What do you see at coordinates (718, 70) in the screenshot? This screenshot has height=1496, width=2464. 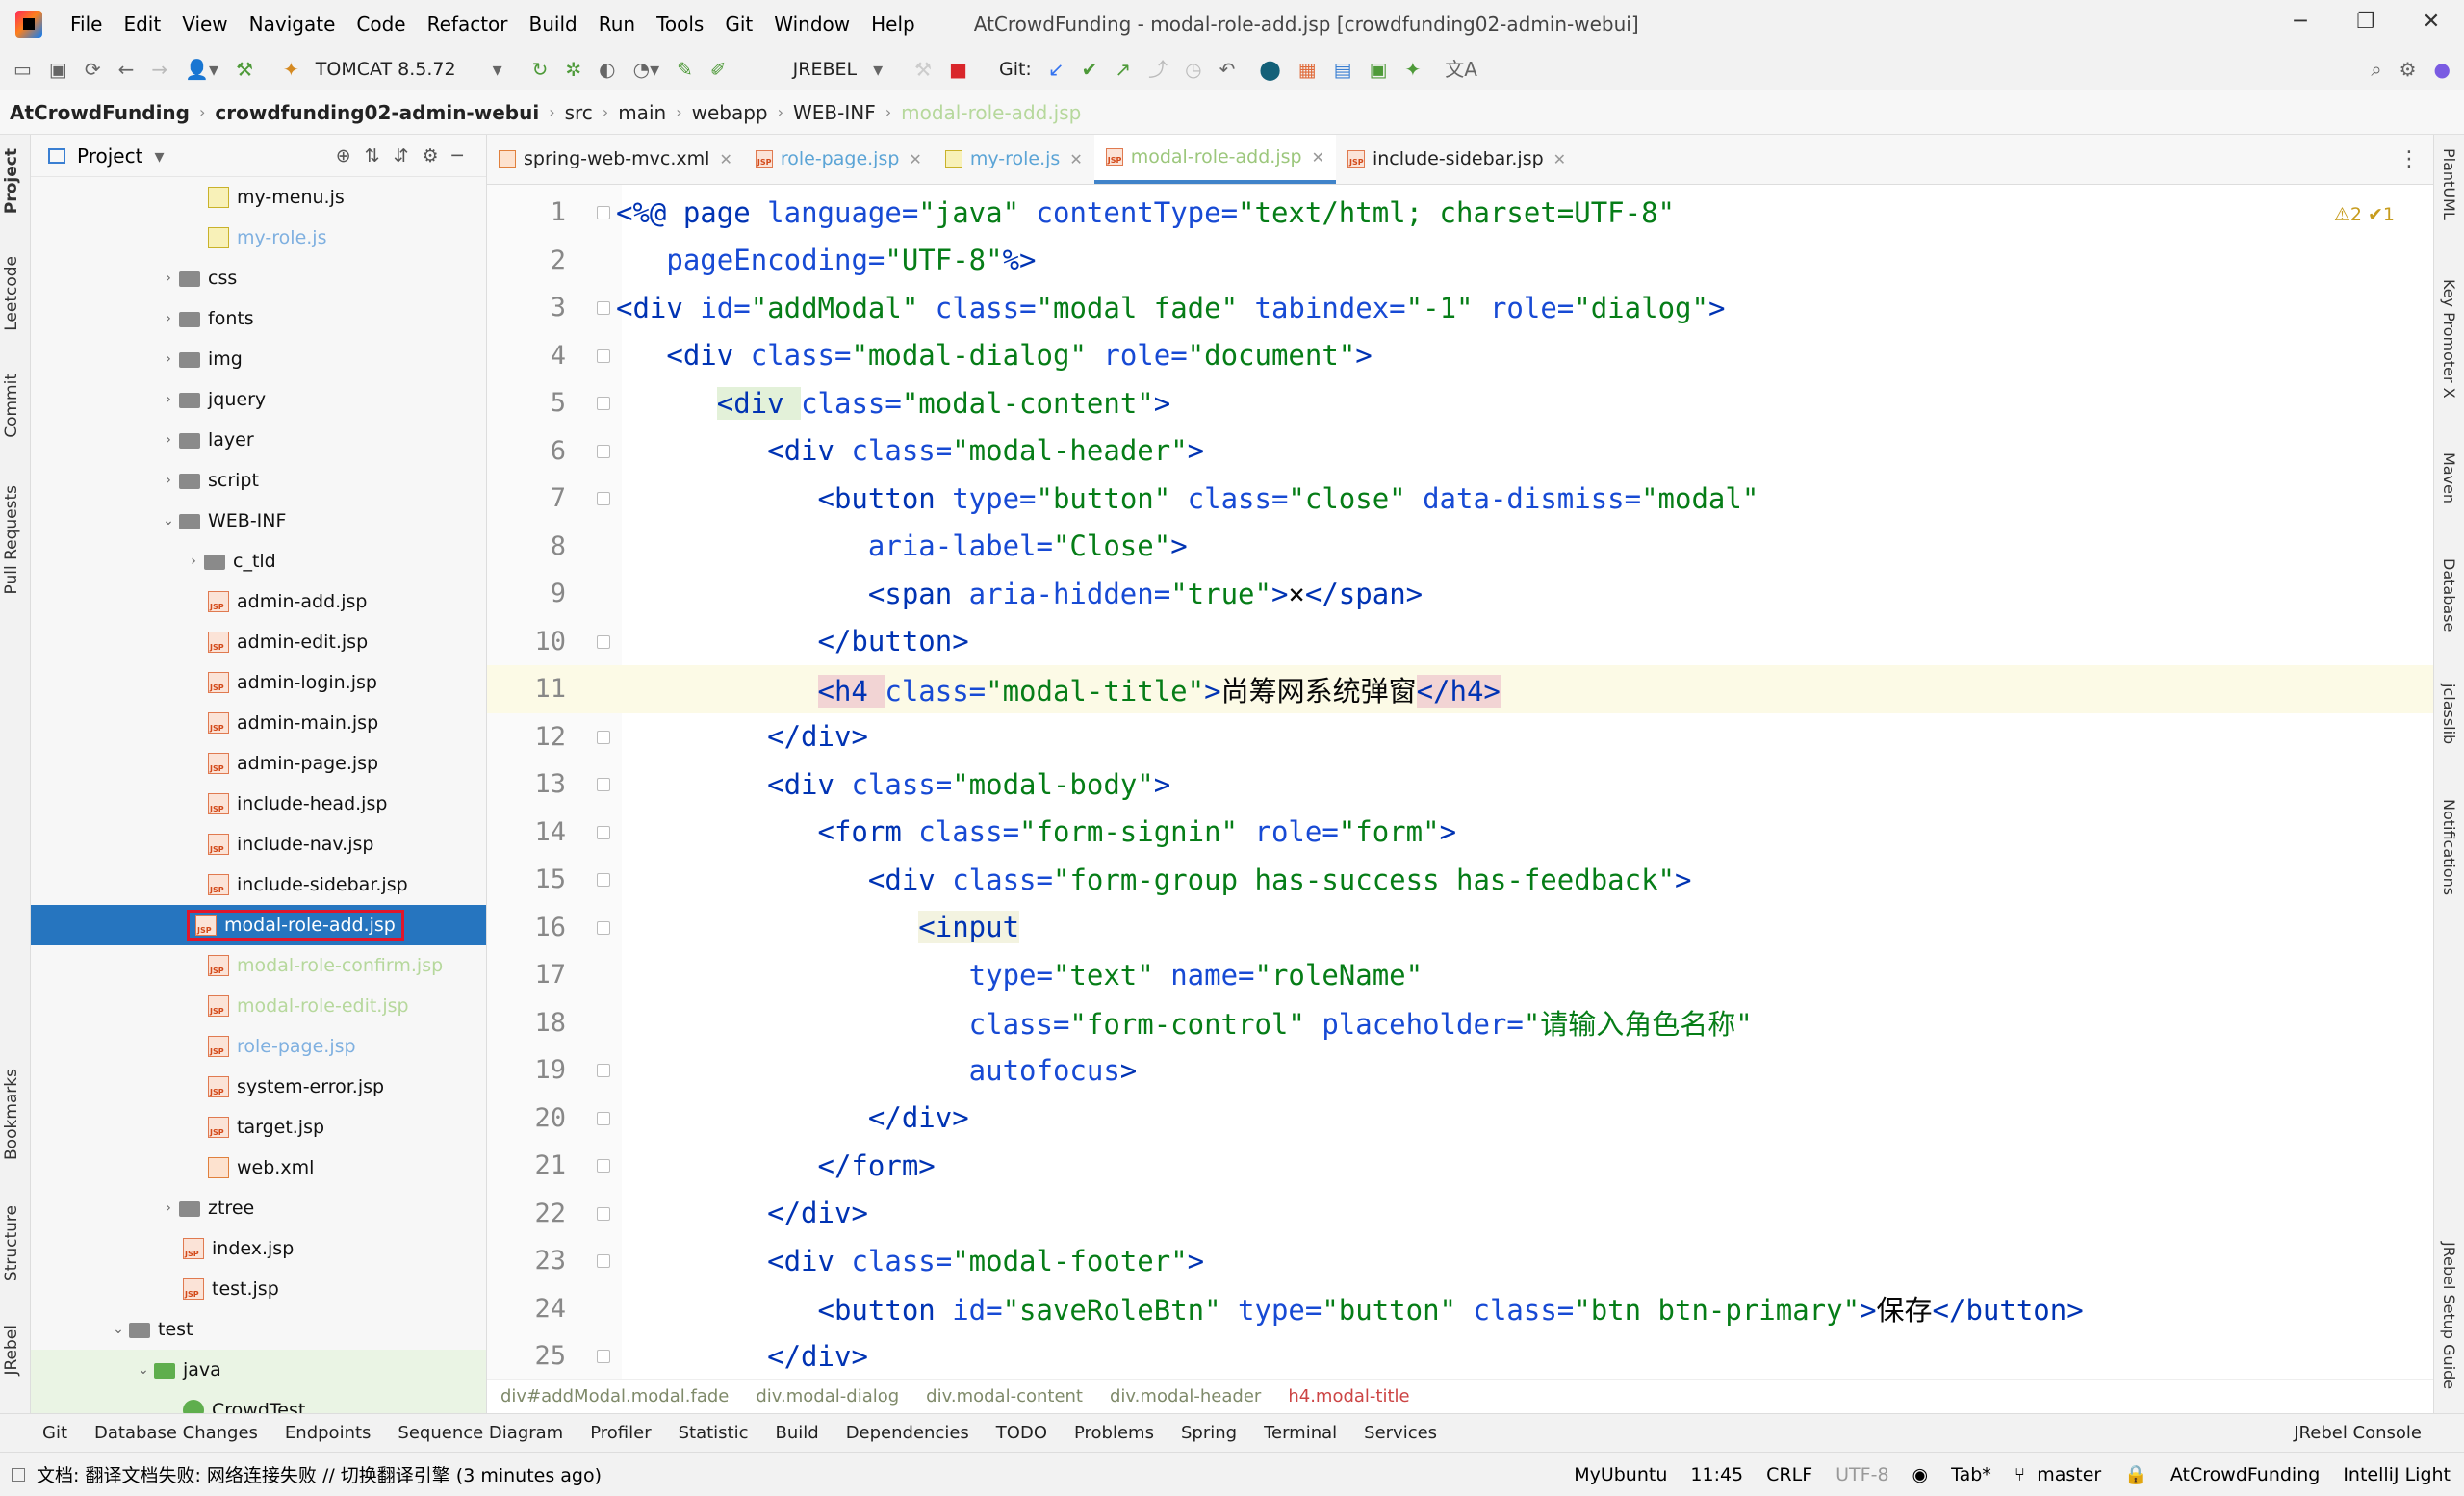 I see `jrebel-debug-icon: ✐` at bounding box center [718, 70].